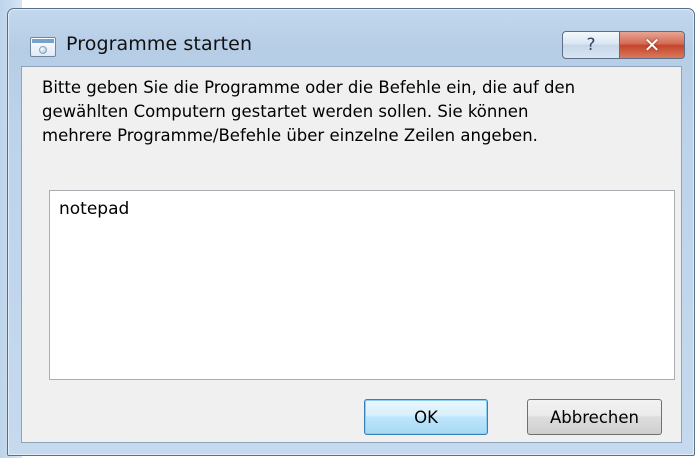 The width and height of the screenshot is (700, 458). I want to click on ok-button: OK, so click(426, 417).